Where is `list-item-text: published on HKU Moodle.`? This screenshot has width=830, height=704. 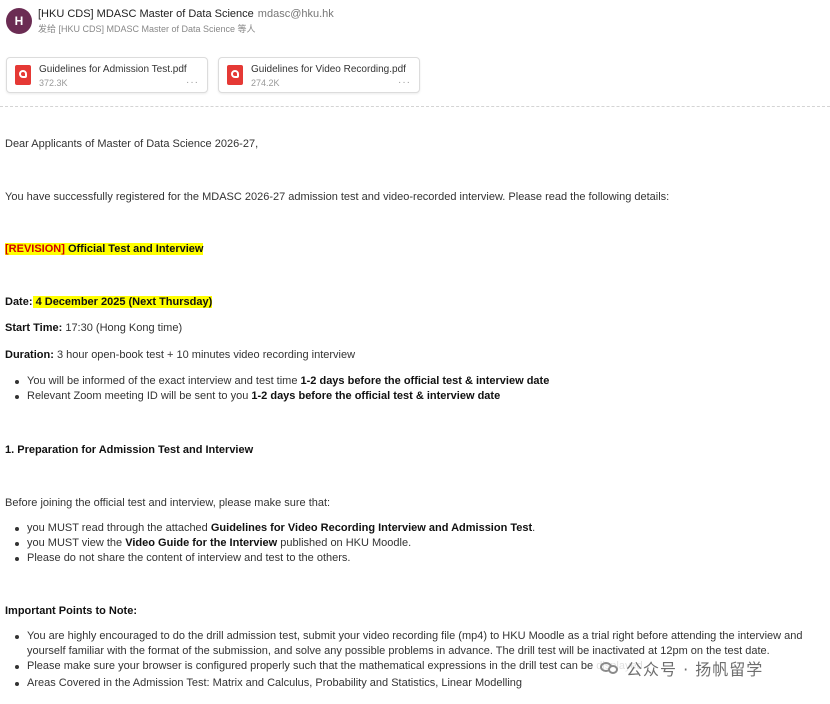 list-item-text: published on HKU Moodle. is located at coordinates (344, 543).